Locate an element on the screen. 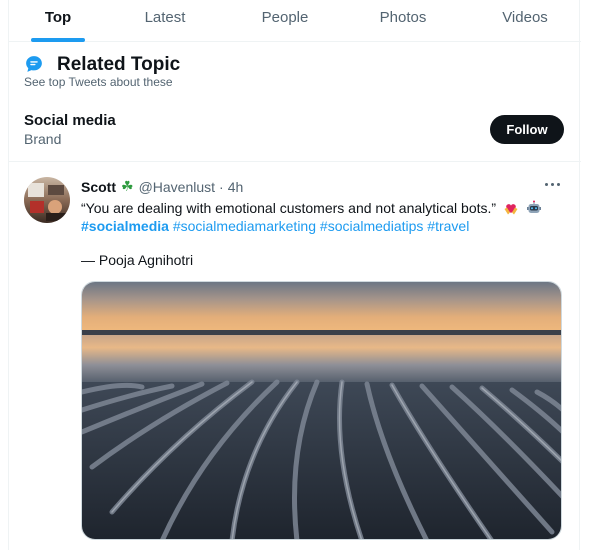  topic-category: Brand is located at coordinates (43, 139).